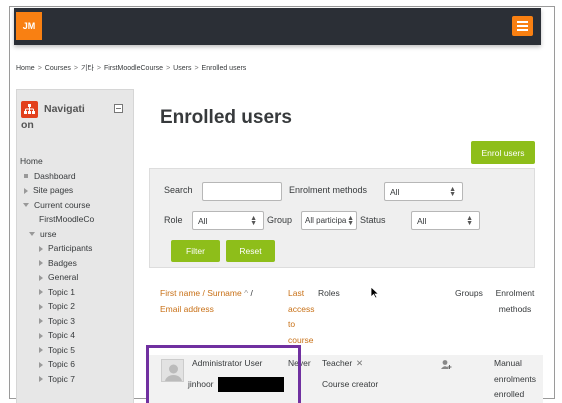 Image resolution: width=562 pixels, height=403 pixels. Describe the element at coordinates (195, 251) in the screenshot. I see `filter-button: Filter` at that location.